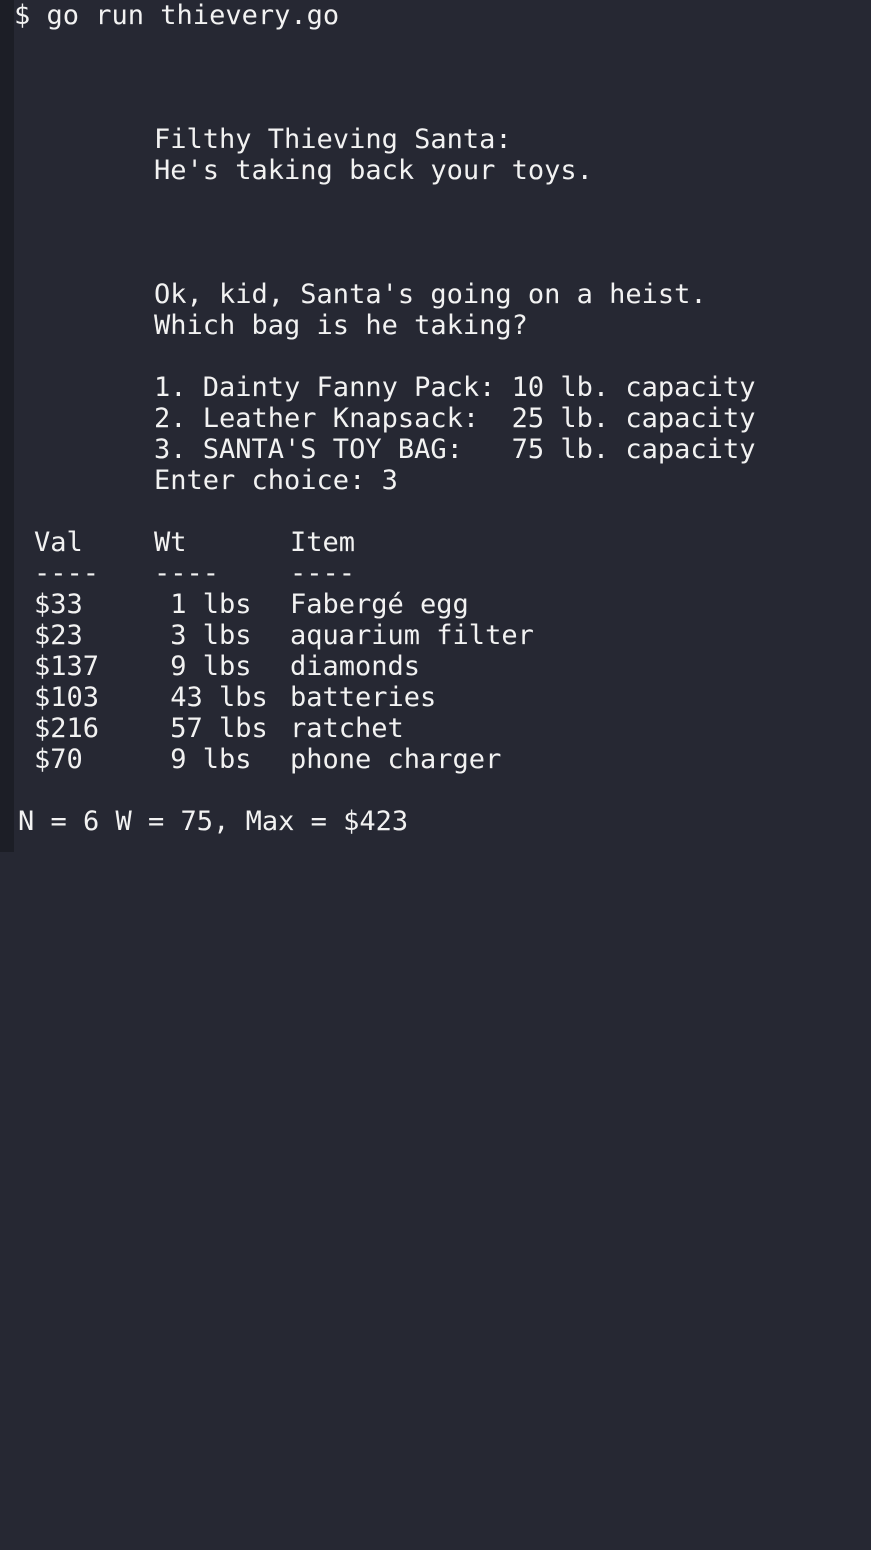 The width and height of the screenshot is (871, 1550). I want to click on table-row-1-item: Fabergé egg, so click(379, 604).